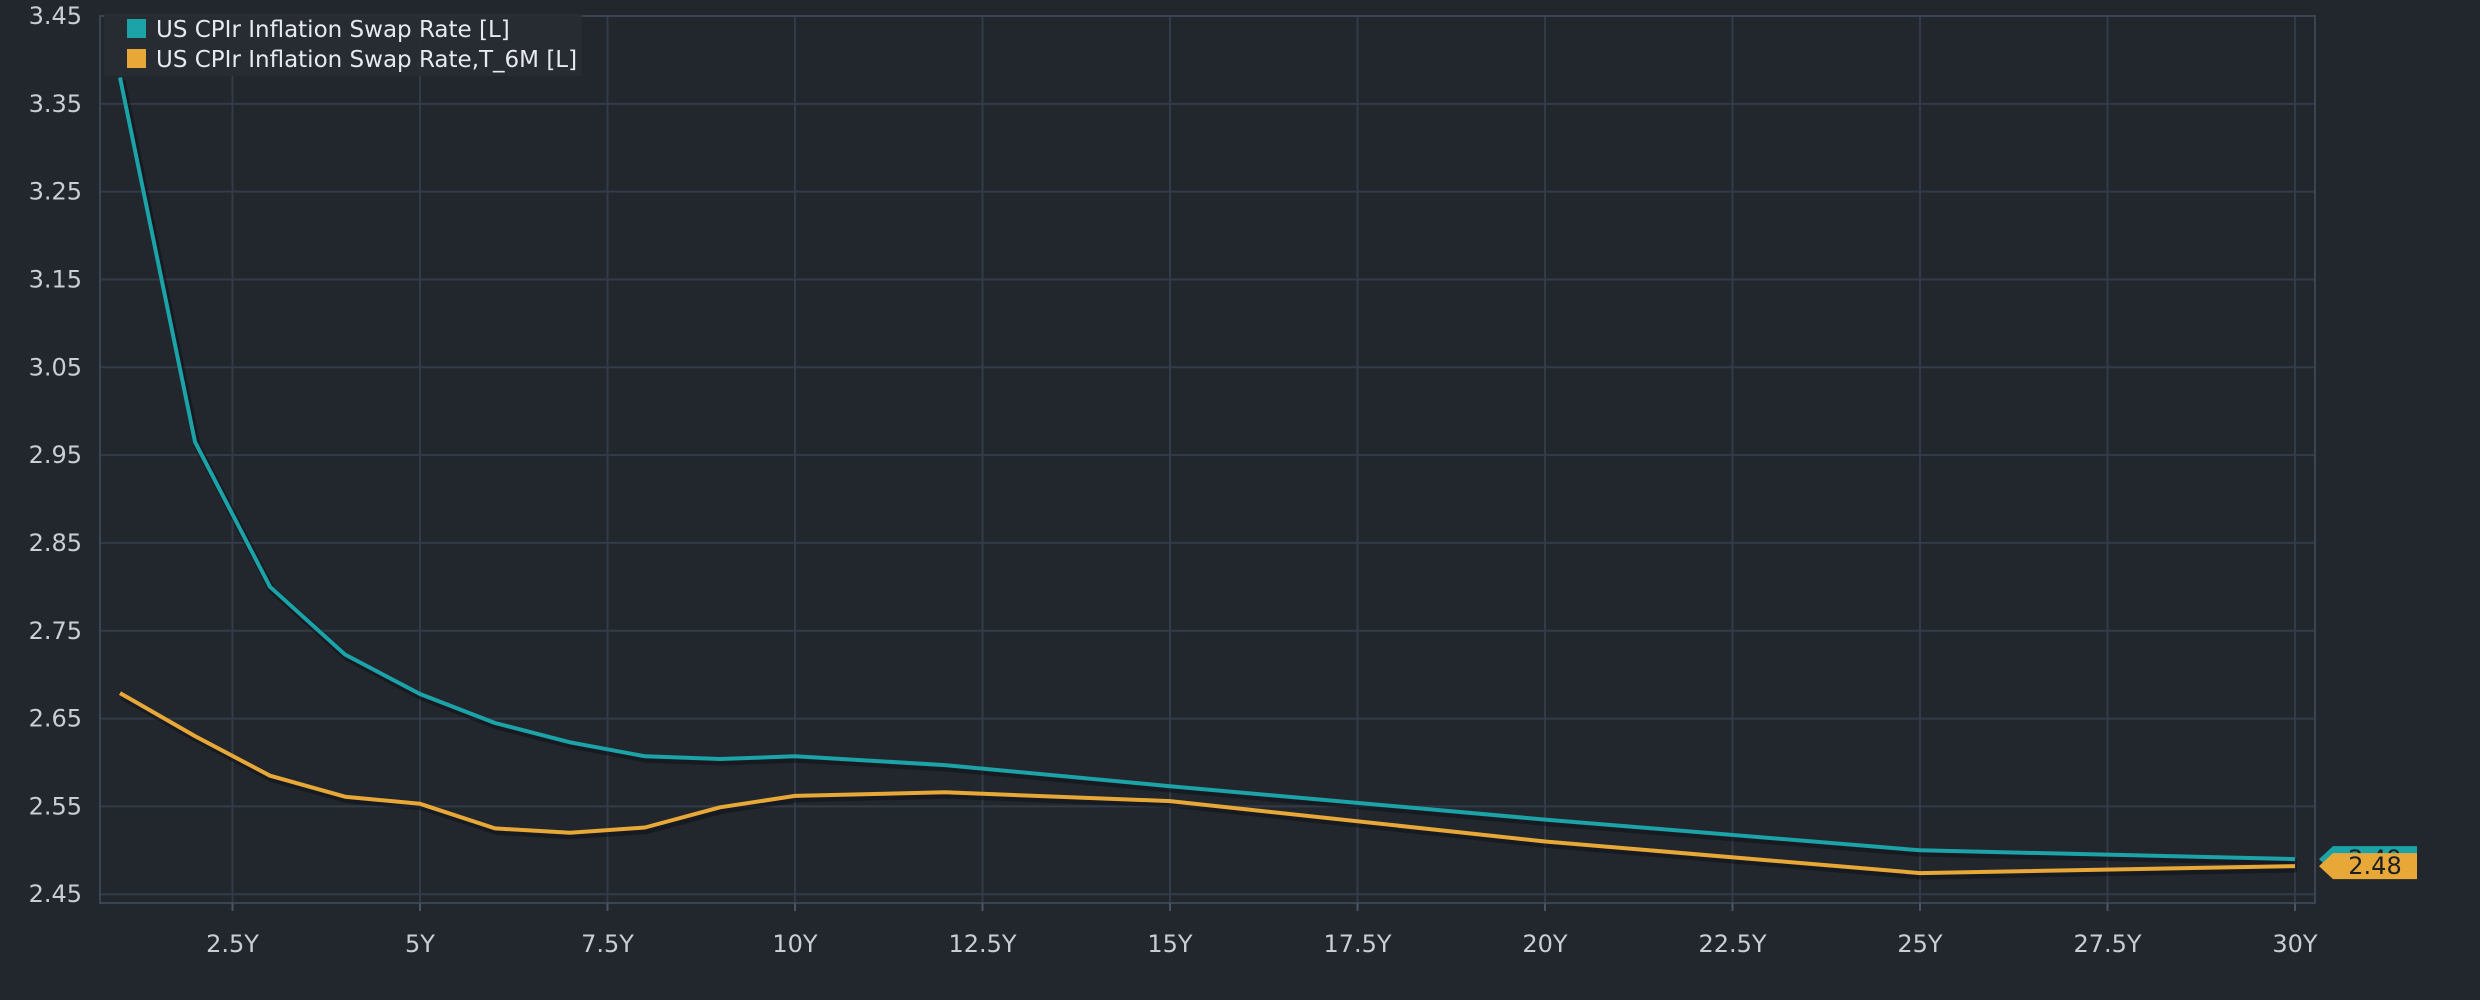 Image resolution: width=2480 pixels, height=1000 pixels. What do you see at coordinates (333, 30) in the screenshot?
I see `legend-label: US CPIr Inflation Swap Rate [L]` at bounding box center [333, 30].